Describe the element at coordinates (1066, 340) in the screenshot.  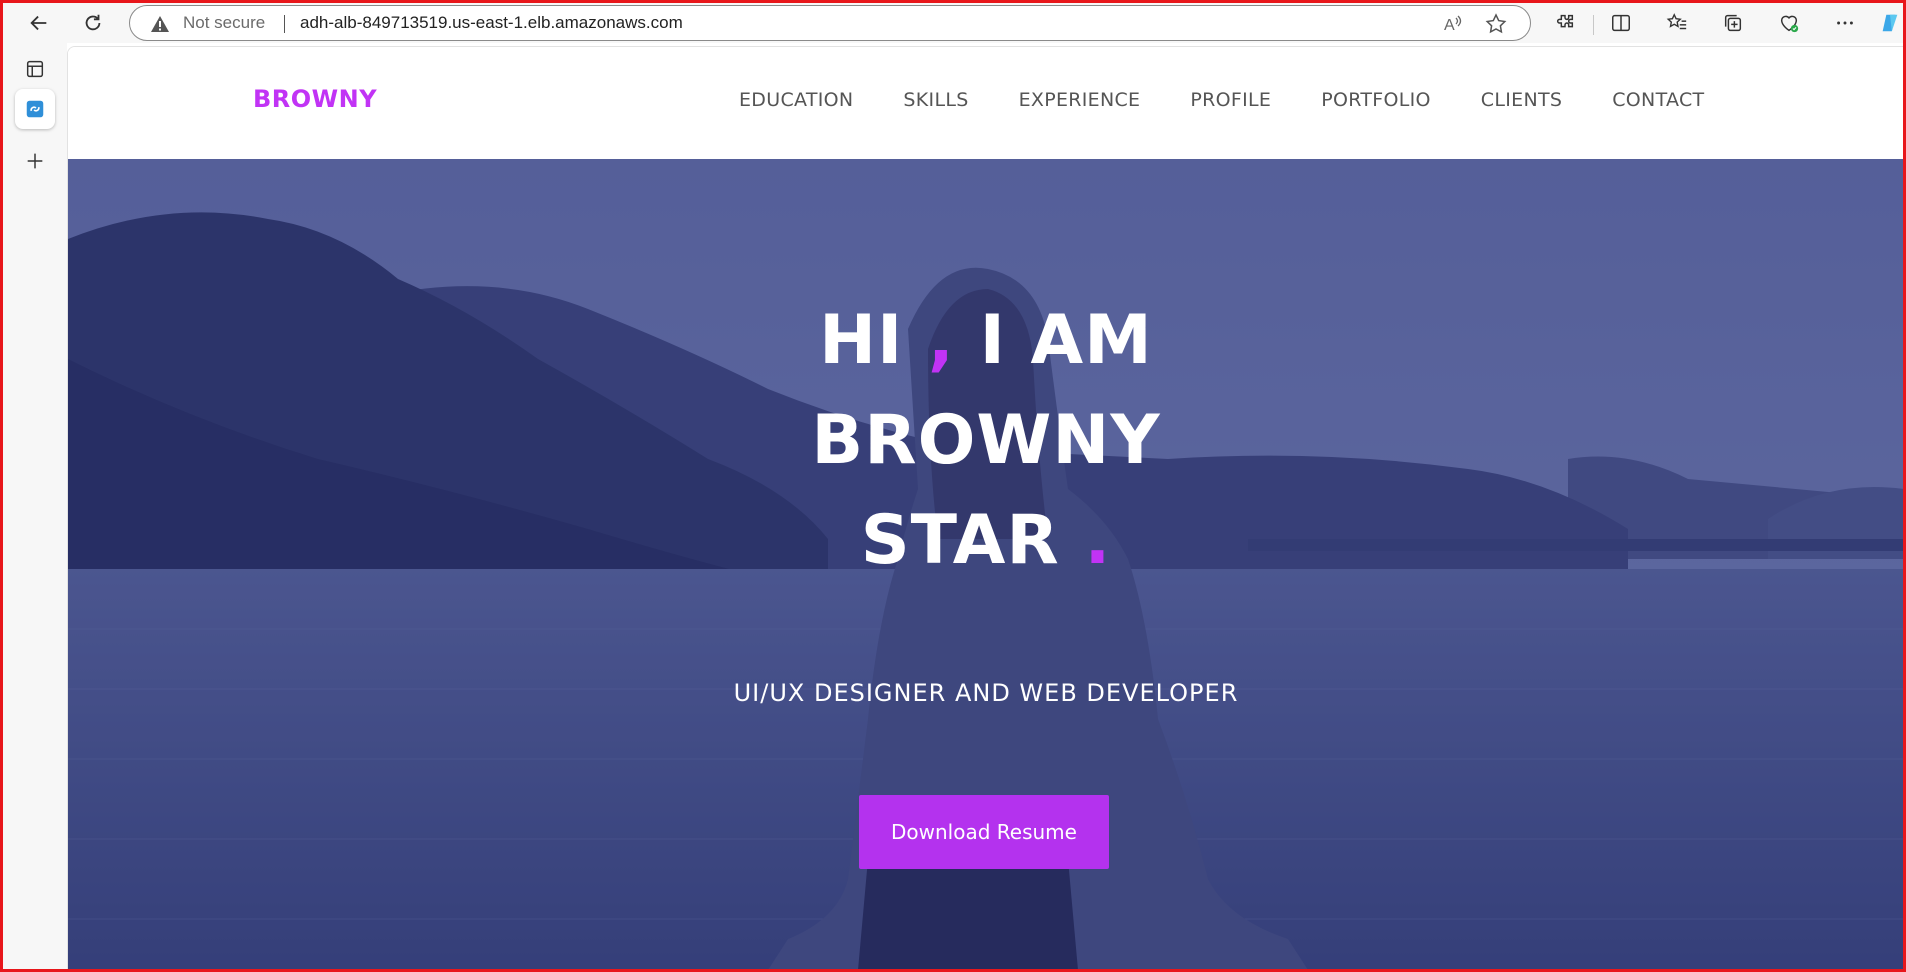
I see `hero-i-am: I AM` at that location.